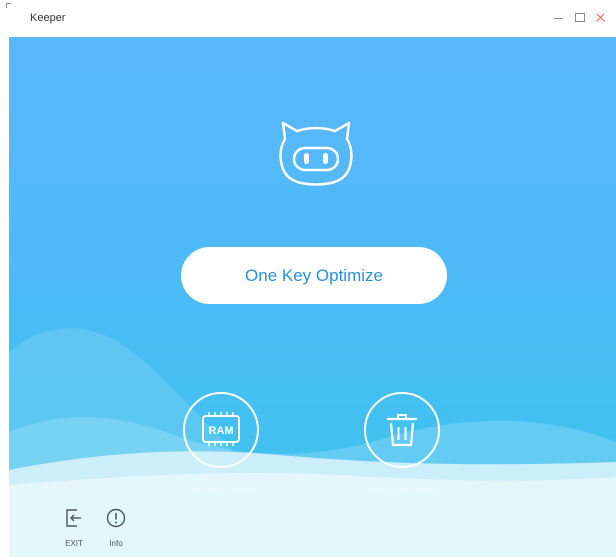 The image size is (616, 557). What do you see at coordinates (602, 17) in the screenshot?
I see `close-icon` at bounding box center [602, 17].